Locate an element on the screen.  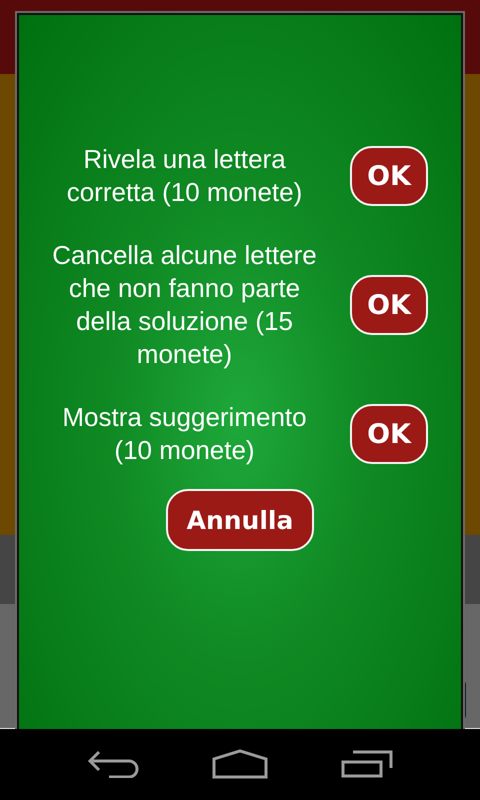
home-icon is located at coordinates (240, 764).